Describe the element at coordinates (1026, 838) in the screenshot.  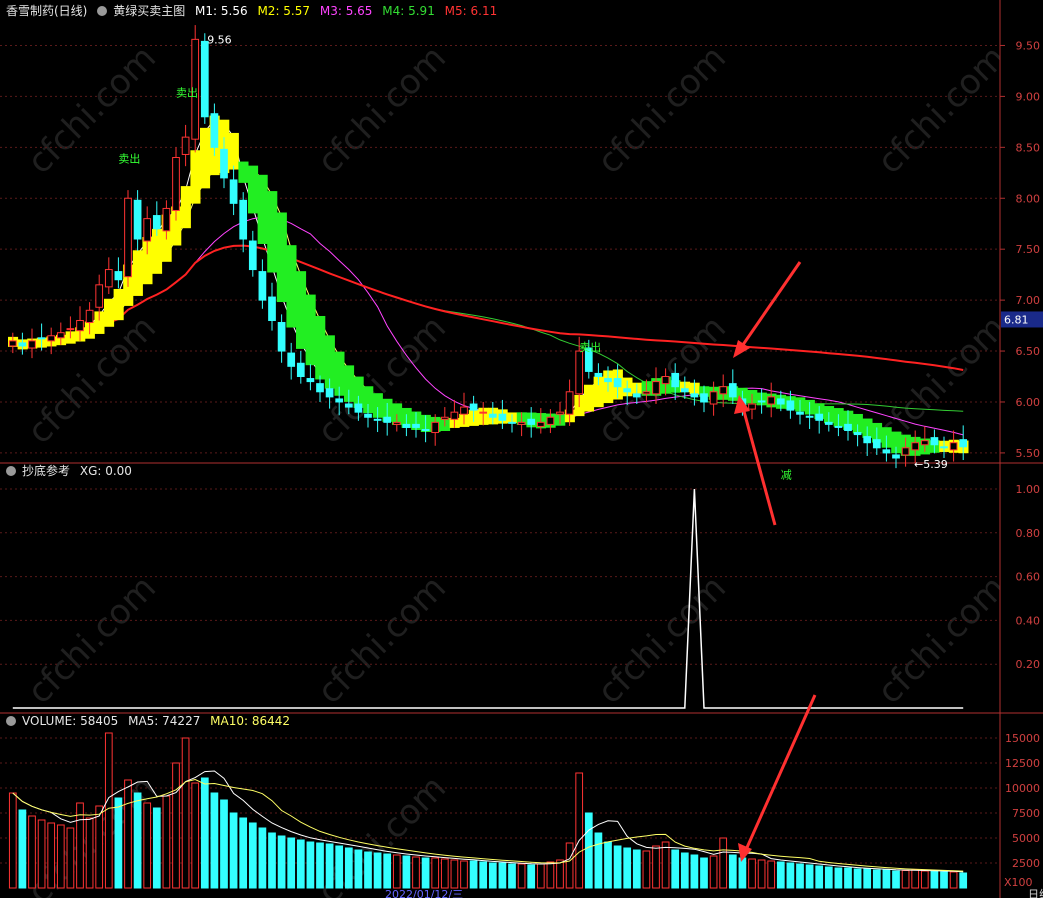
I see `sub2-y-tick-label: 5000` at that location.